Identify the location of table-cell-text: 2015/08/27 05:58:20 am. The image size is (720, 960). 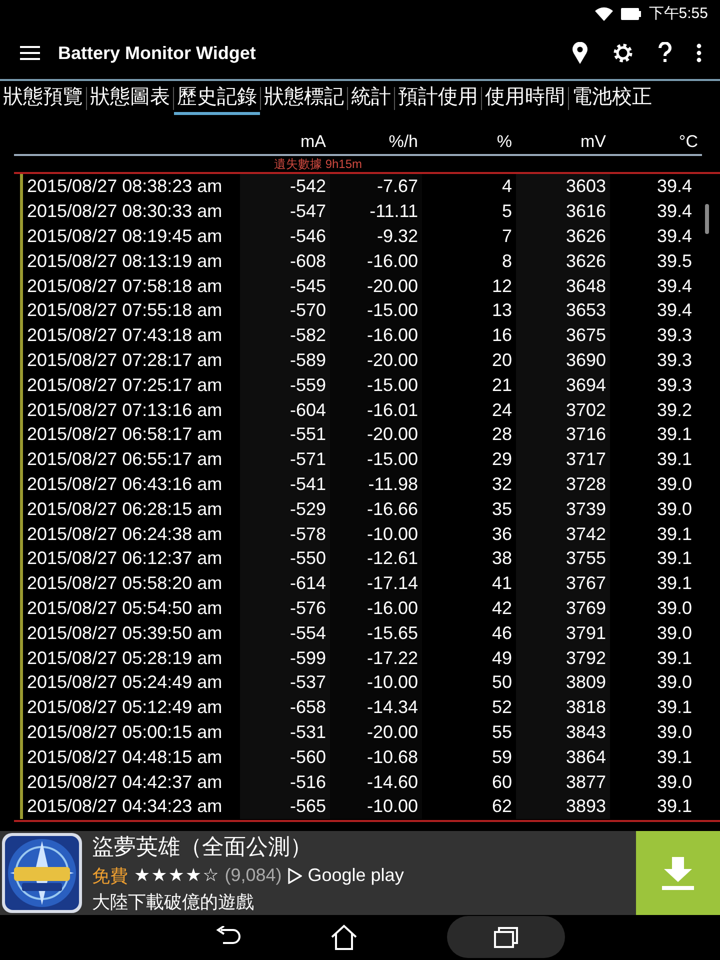
(125, 584).